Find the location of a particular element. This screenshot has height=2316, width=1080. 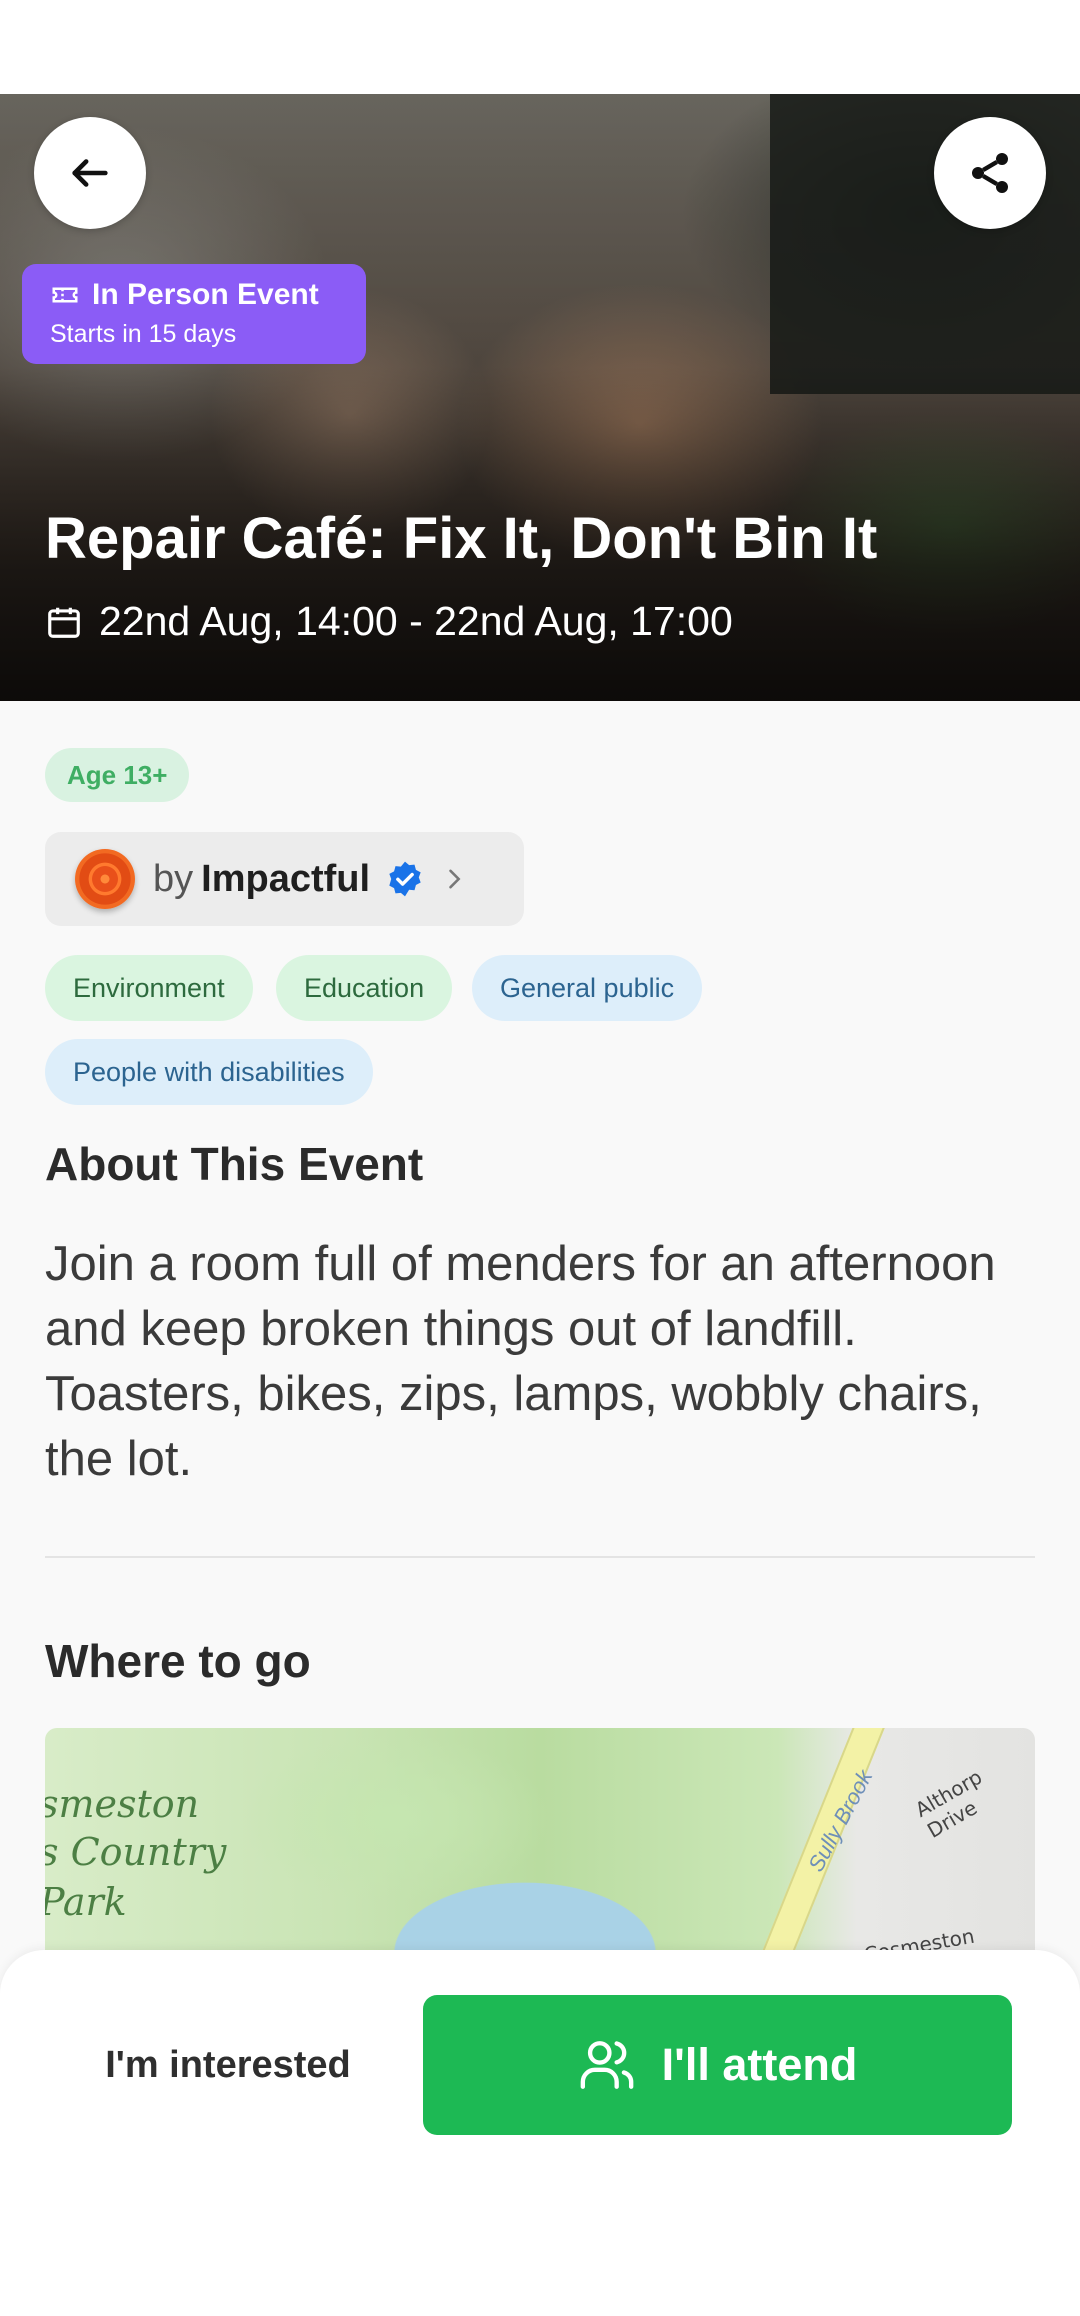

interested-button: I'm interested is located at coordinates (228, 2065).